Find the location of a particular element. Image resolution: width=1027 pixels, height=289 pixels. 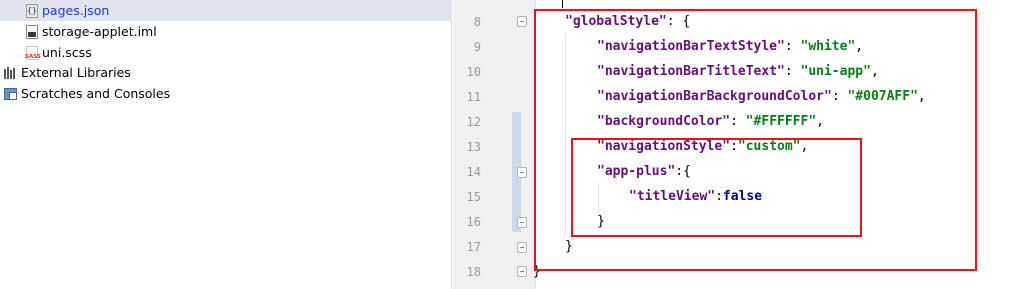

line-number: 14 is located at coordinates (473, 172).